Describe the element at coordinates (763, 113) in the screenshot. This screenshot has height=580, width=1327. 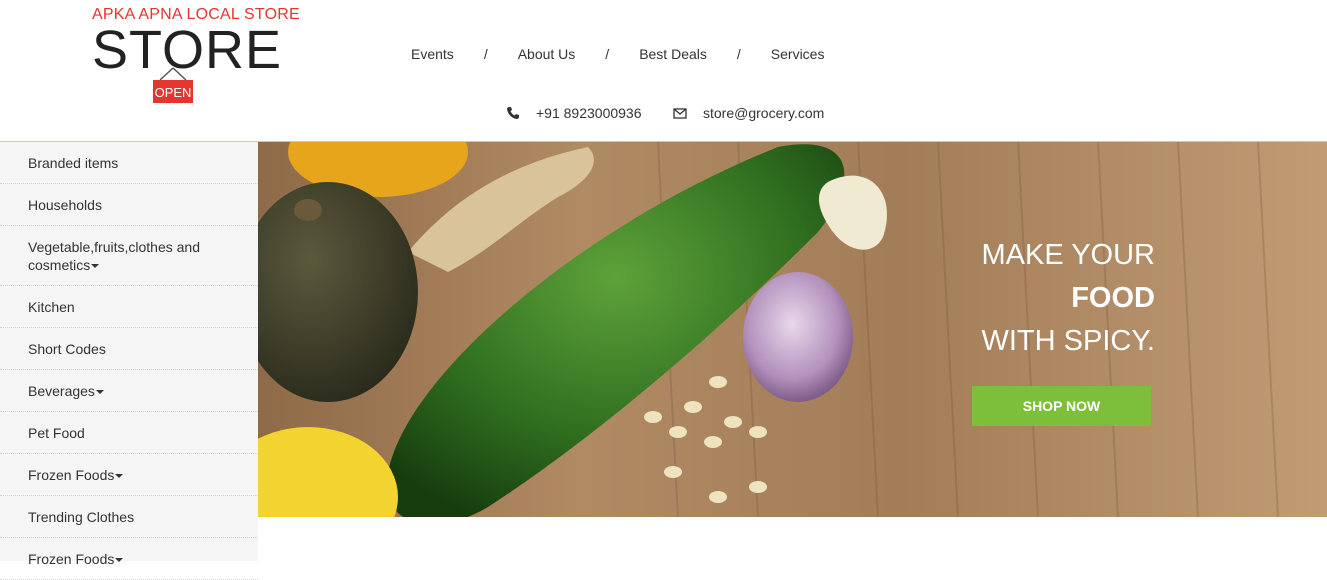
I see `email-address: store@grocery.com` at that location.